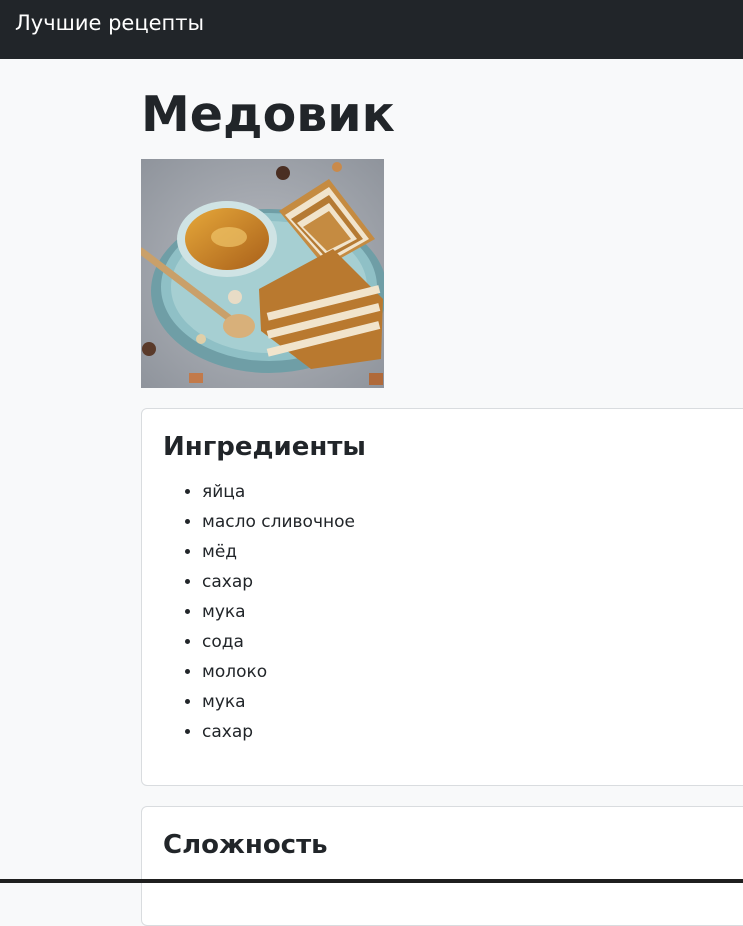 The image size is (743, 926). What do you see at coordinates (371, 29) in the screenshot?
I see `navbar: Лучшие рецепты` at bounding box center [371, 29].